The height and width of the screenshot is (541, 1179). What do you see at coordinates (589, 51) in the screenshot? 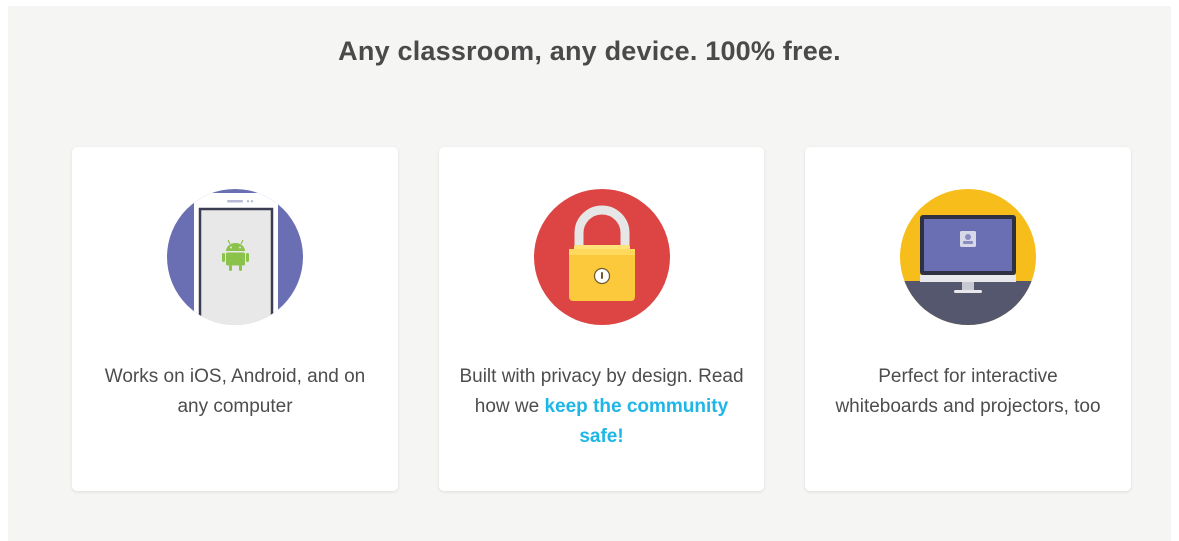
I see `section-headline: Any classroom, any device. 100% free.` at bounding box center [589, 51].